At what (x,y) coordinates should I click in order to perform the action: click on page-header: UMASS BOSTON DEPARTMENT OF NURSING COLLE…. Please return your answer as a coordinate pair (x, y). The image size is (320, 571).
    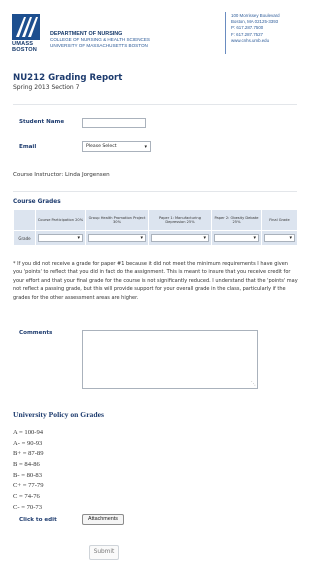
    Looking at the image, I should click on (155, 31).